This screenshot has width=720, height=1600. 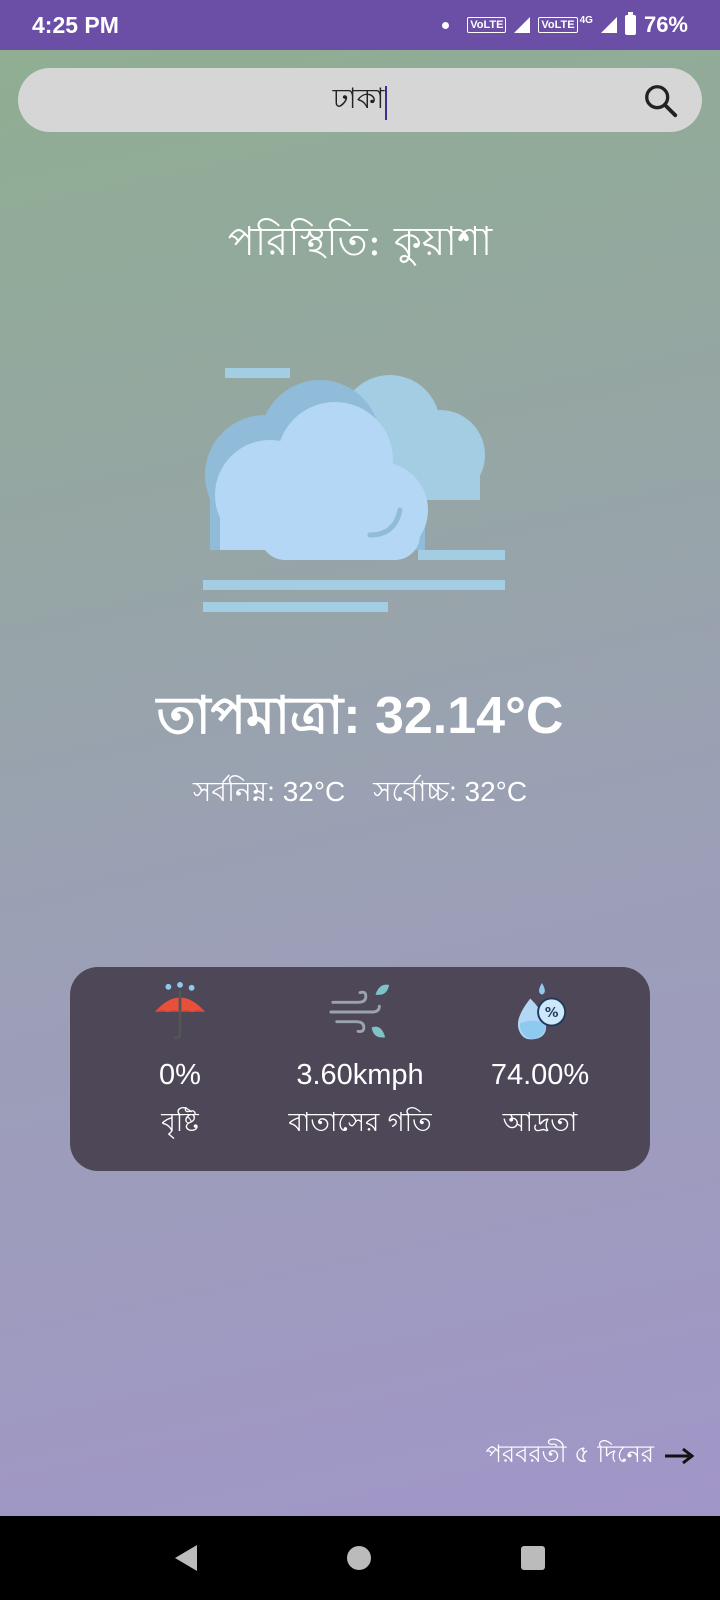 What do you see at coordinates (360, 25) in the screenshot?
I see `status-bar: 4:25 PM VoLTE VoLTE 4G 76%` at bounding box center [360, 25].